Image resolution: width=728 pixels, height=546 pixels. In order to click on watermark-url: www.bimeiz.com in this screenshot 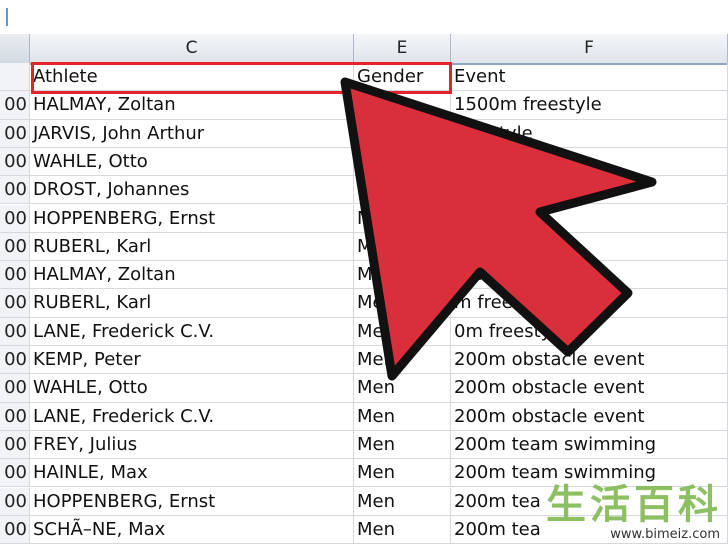, I will do `click(634, 534)`.